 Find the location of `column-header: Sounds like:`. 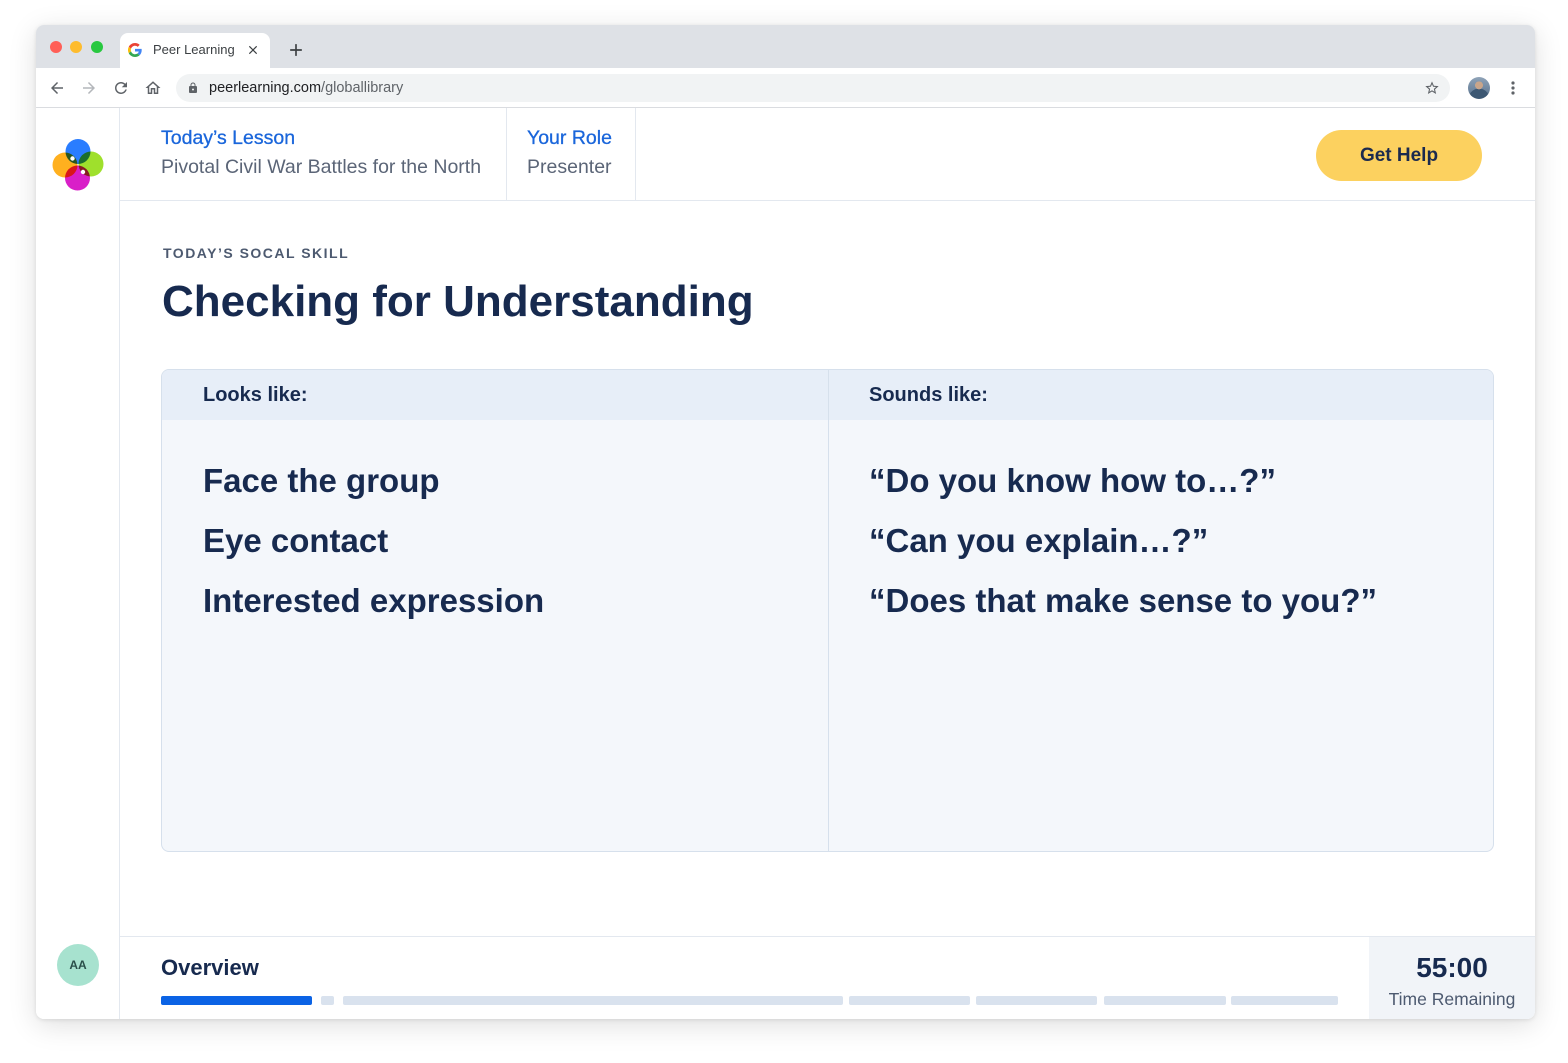

column-header: Sounds like: is located at coordinates (1161, 395).